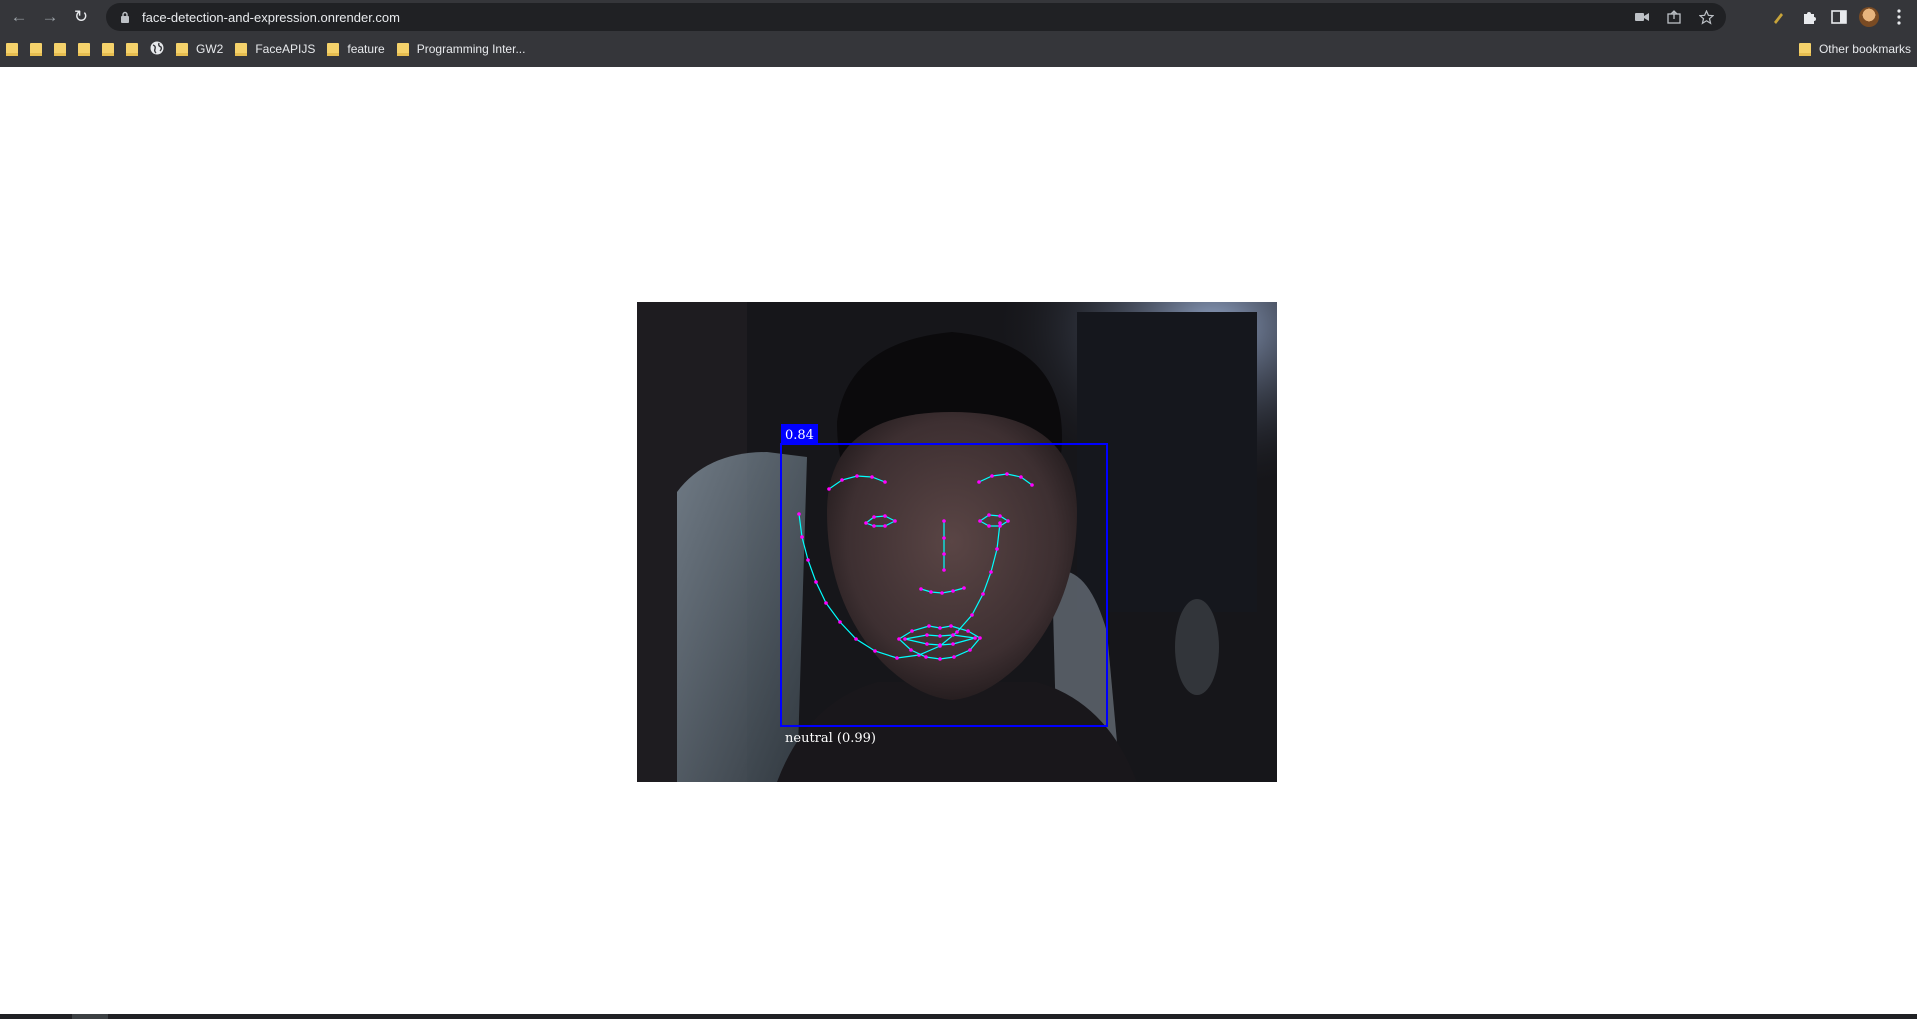 The image size is (1917, 1019). Describe the element at coordinates (1706, 17) in the screenshot. I see `star-icon` at that location.